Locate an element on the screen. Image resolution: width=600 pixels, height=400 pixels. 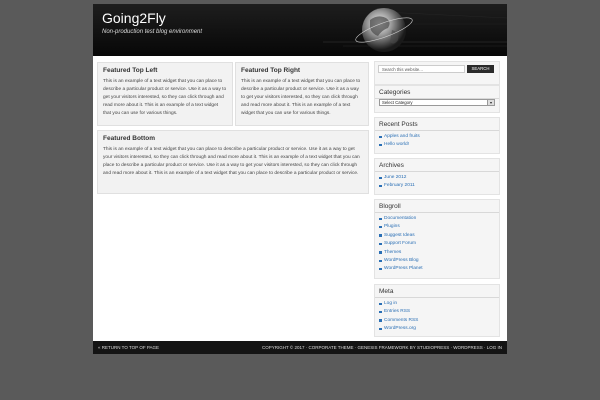
globe-icon is located at coordinates (384, 30).